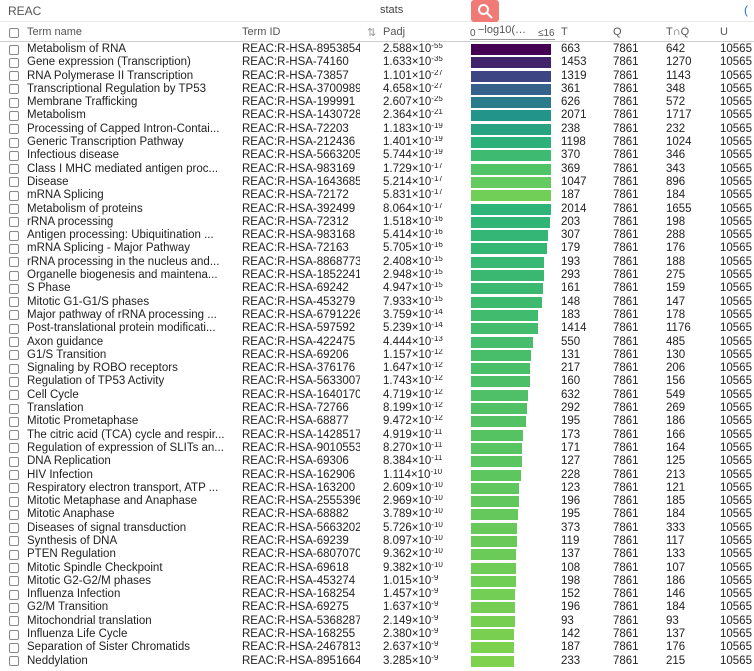 This screenshot has height=671, width=754. I want to click on select-all-checkbox, so click(14, 33).